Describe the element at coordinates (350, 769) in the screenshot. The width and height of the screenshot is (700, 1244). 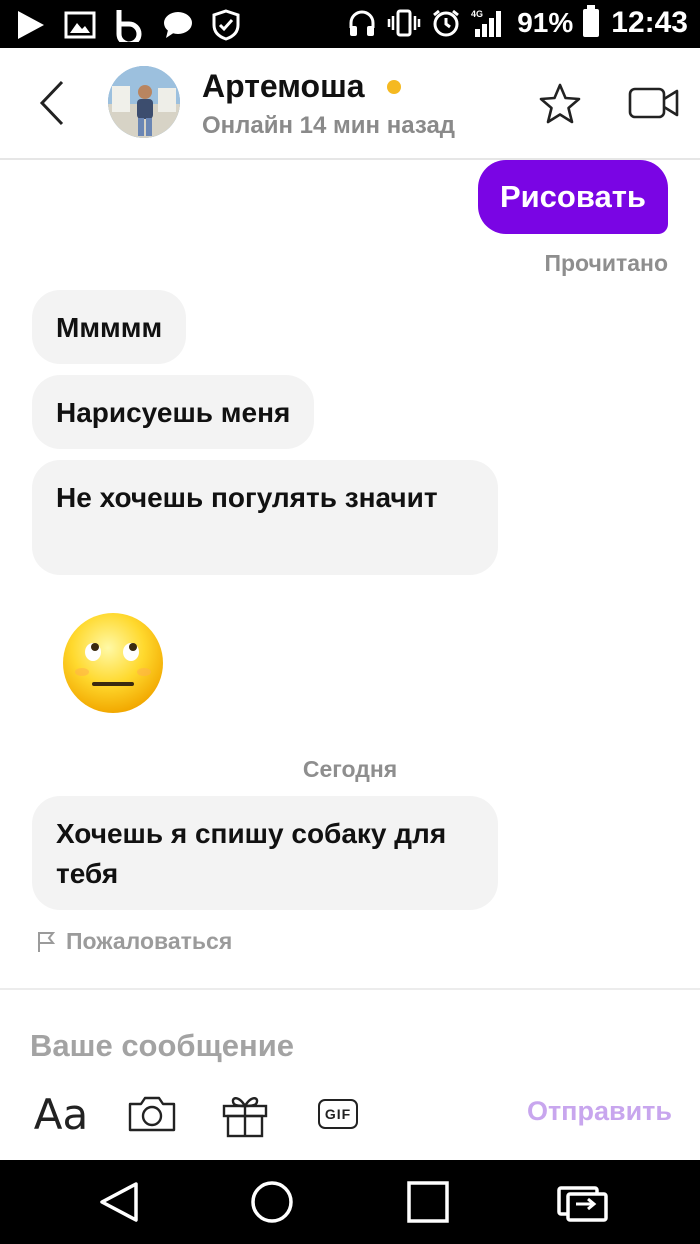
I see `date-separator: Сегодня` at that location.